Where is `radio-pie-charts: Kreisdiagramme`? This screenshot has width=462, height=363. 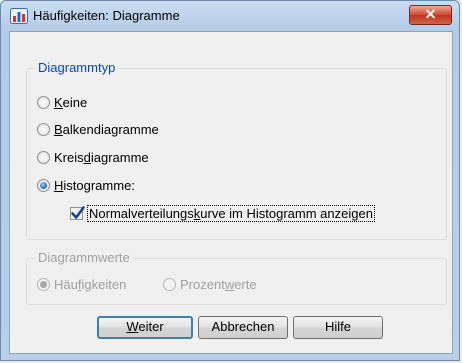
radio-pie-charts: Kreisdiagramme is located at coordinates (93, 157).